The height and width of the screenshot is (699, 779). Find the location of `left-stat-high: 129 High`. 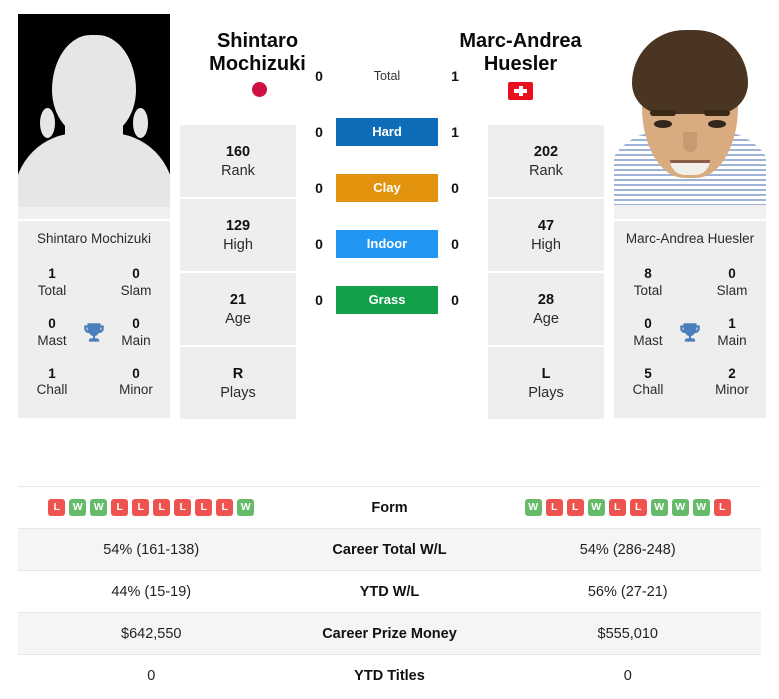

left-stat-high: 129 High is located at coordinates (238, 236).